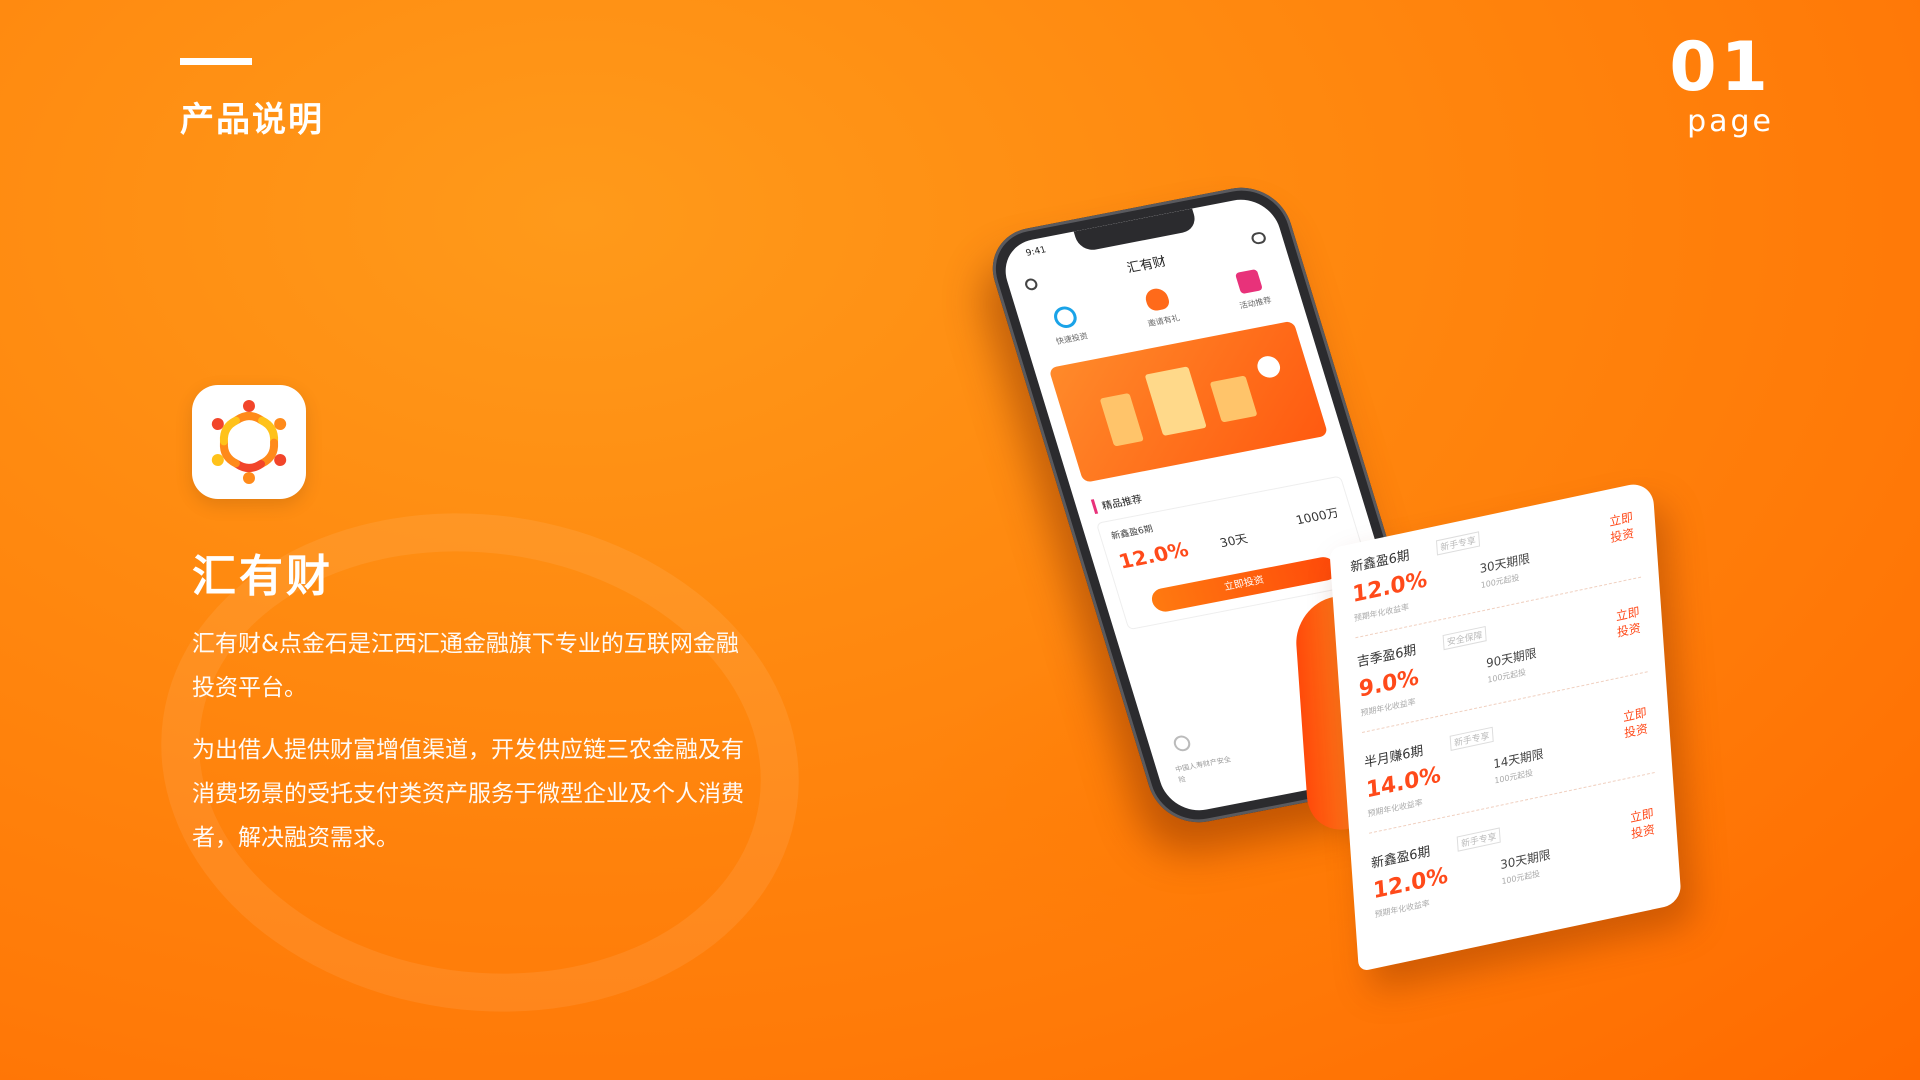 This screenshot has height=1080, width=1920. Describe the element at coordinates (1720, 67) in the screenshot. I see `page-number: 01` at that location.